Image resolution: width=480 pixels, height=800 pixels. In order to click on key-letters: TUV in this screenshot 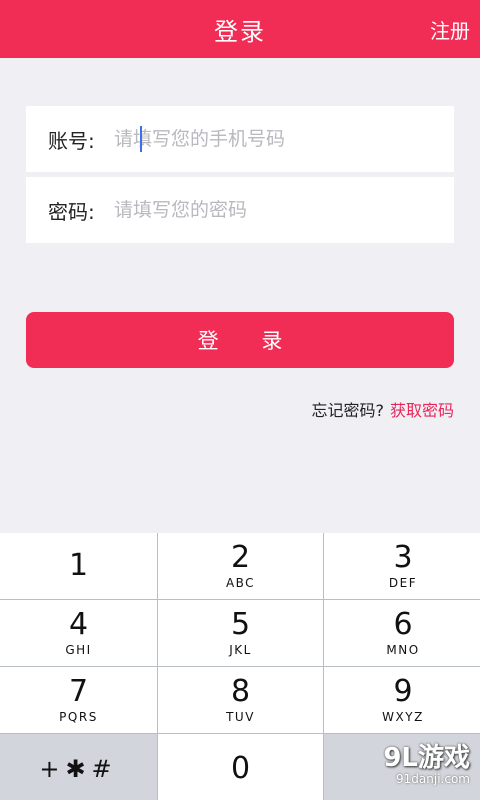, I will do `click(240, 717)`.